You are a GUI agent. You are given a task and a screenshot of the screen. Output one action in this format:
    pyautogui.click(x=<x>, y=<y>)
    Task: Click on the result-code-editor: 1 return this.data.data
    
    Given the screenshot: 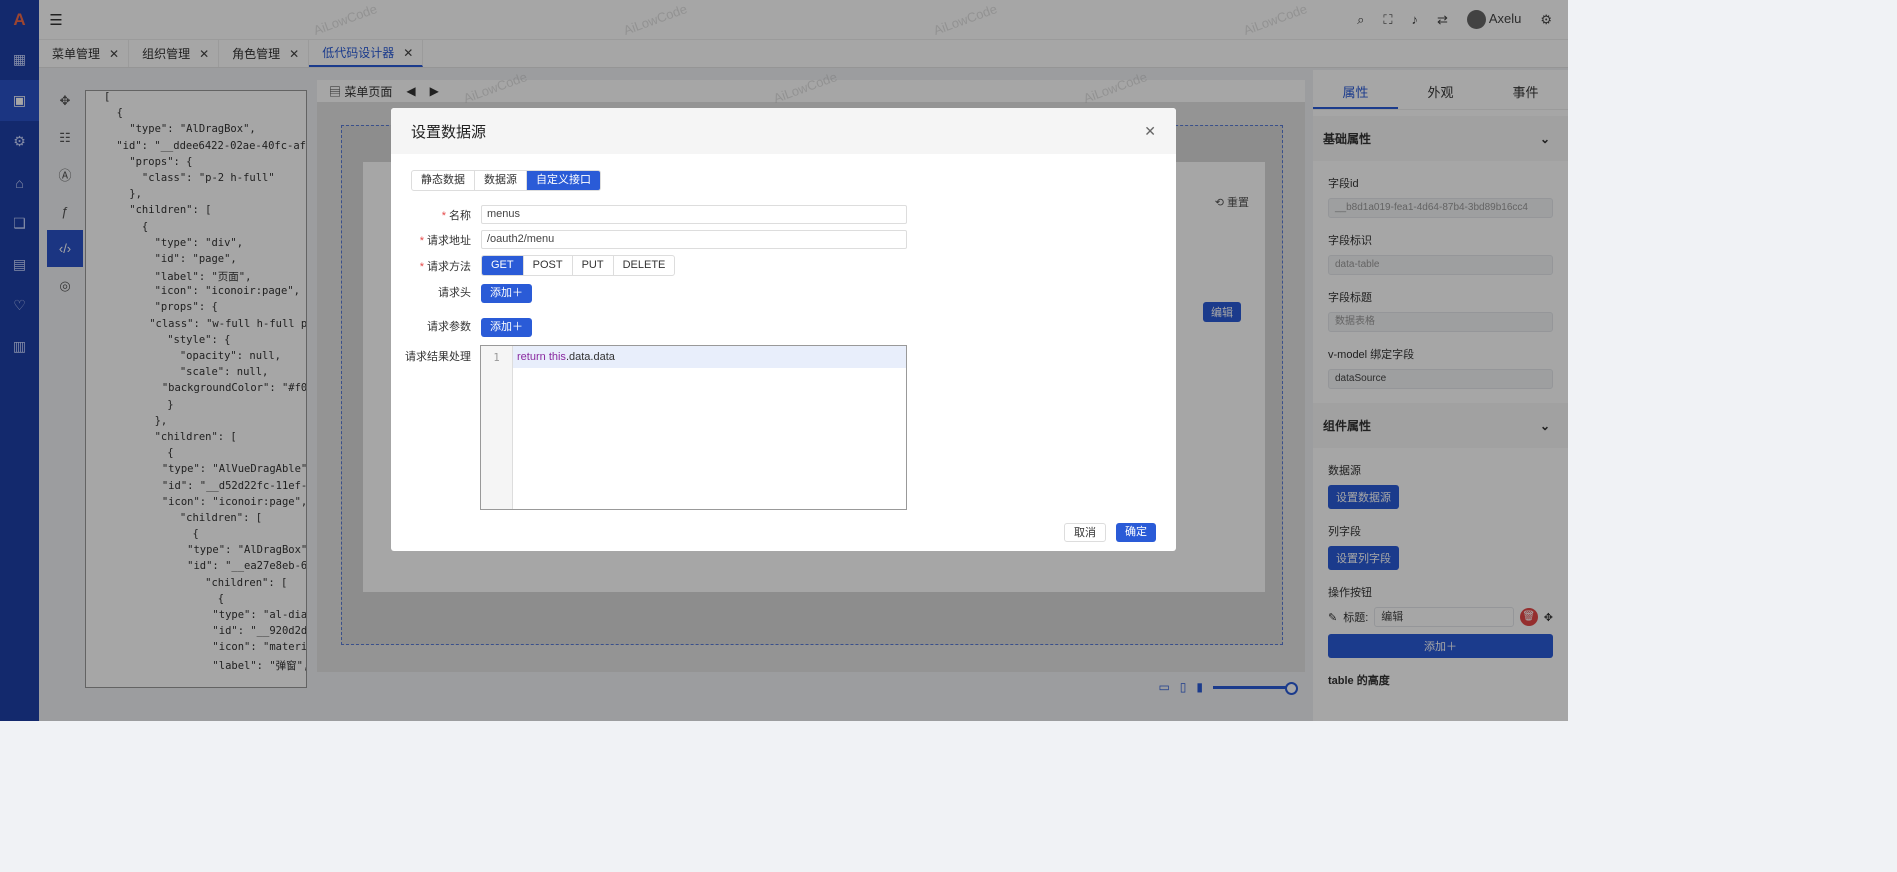 What is the action you would take?
    pyautogui.click(x=693, y=427)
    